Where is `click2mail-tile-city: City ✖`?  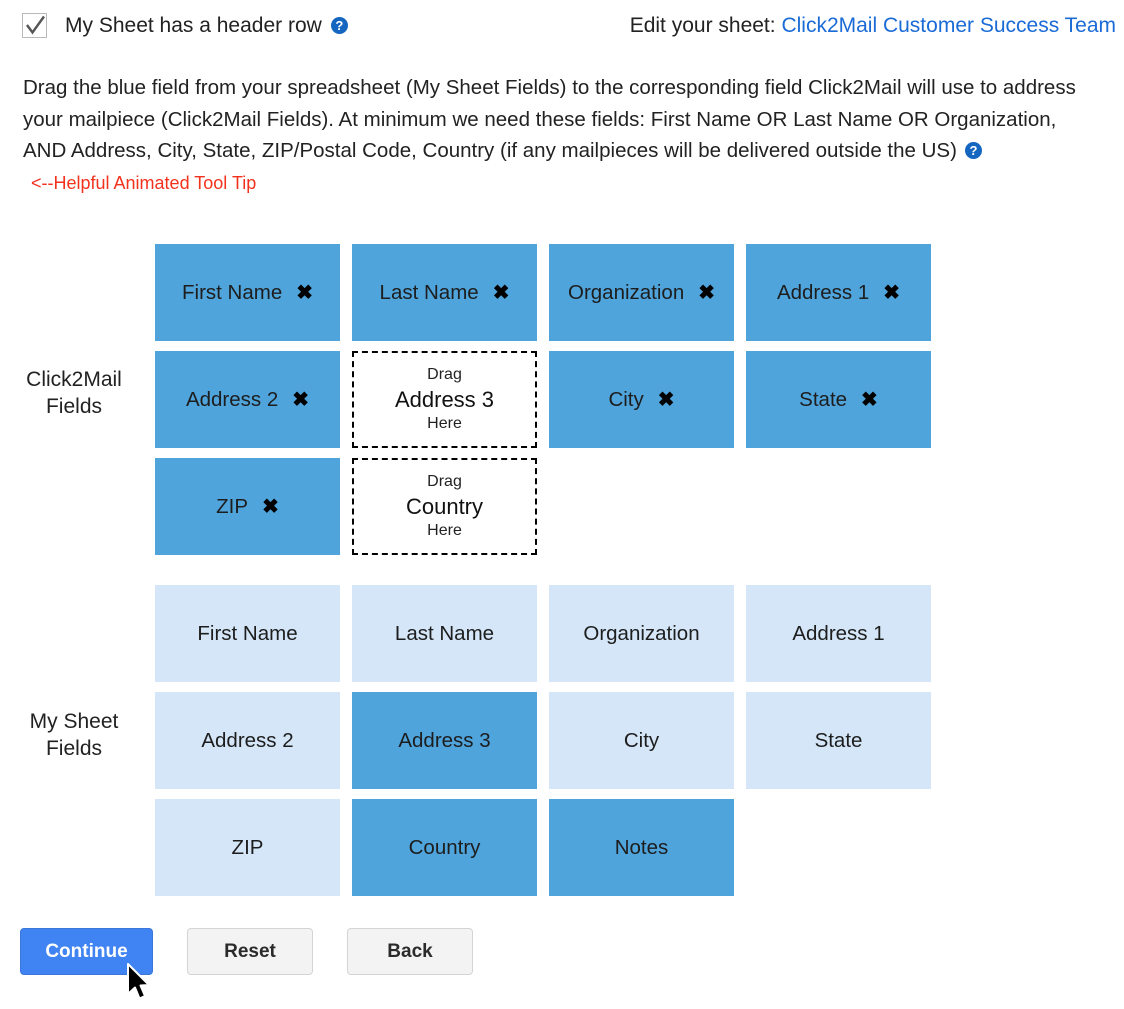 click2mail-tile-city: City ✖ is located at coordinates (641, 399).